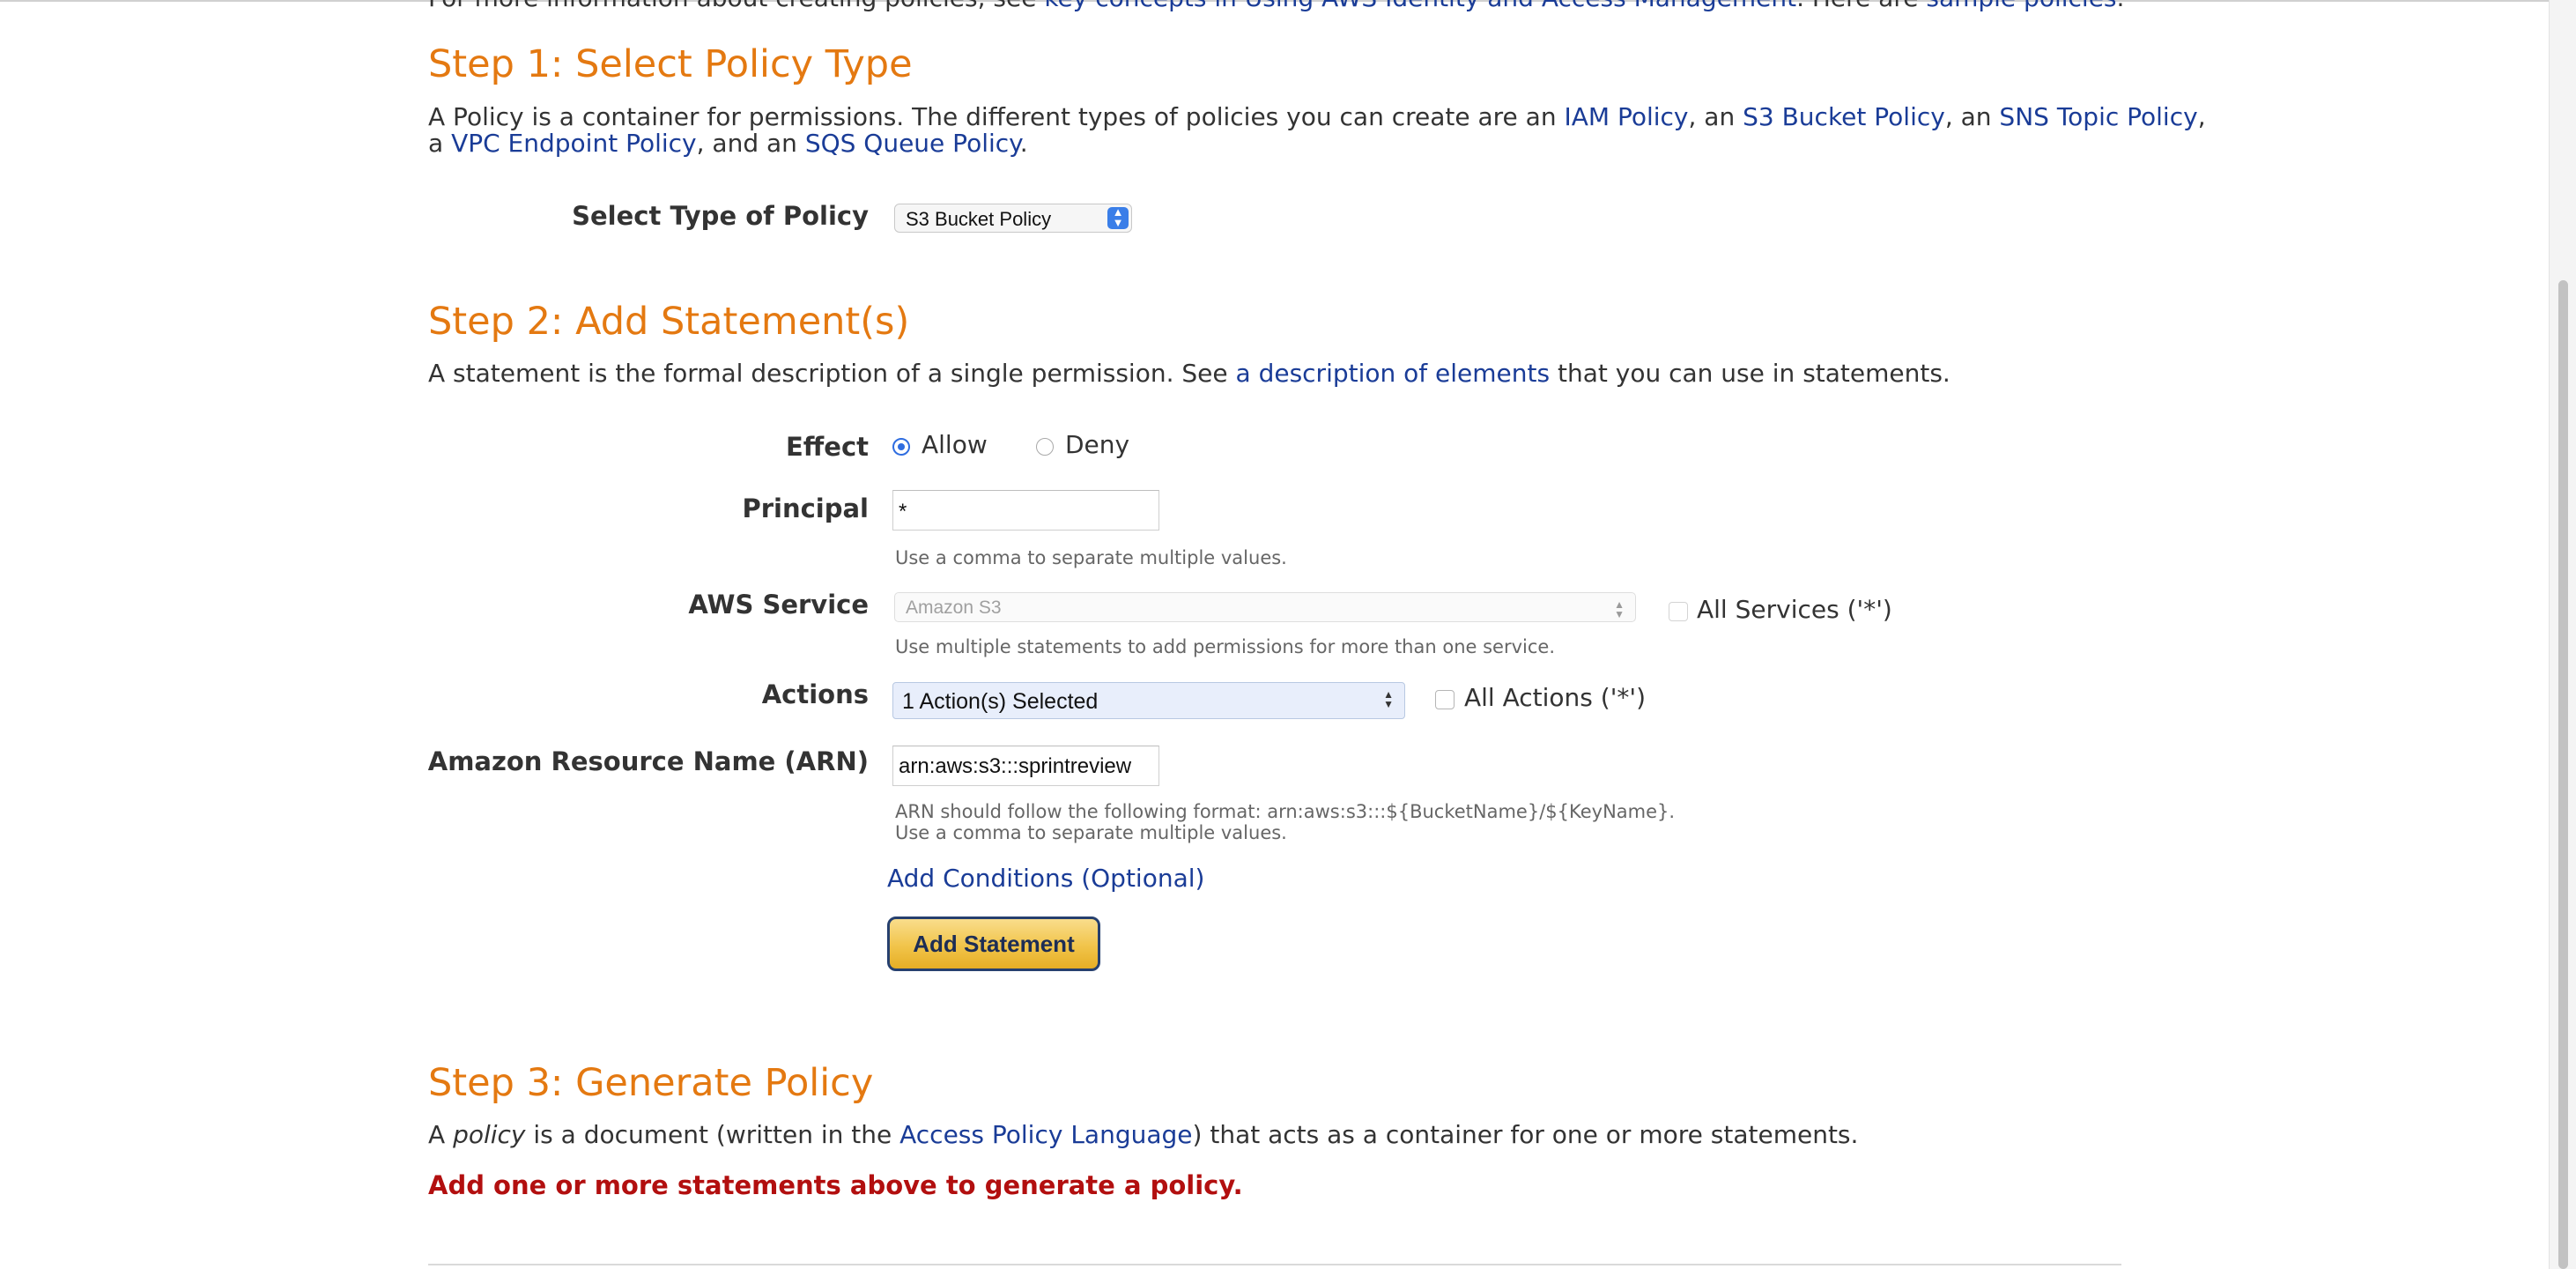  What do you see at coordinates (574, 143) in the screenshot?
I see `vpc-endpoint-policy-link: VPC Endpoint Policy` at bounding box center [574, 143].